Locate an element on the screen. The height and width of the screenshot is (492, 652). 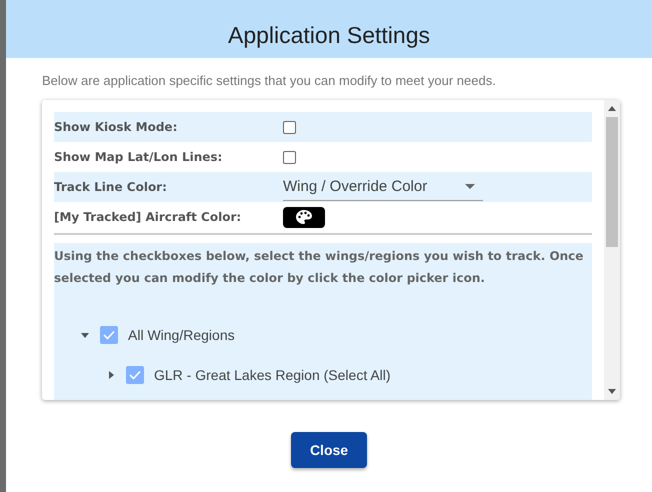
dialog-title: Application Settings is located at coordinates (329, 35).